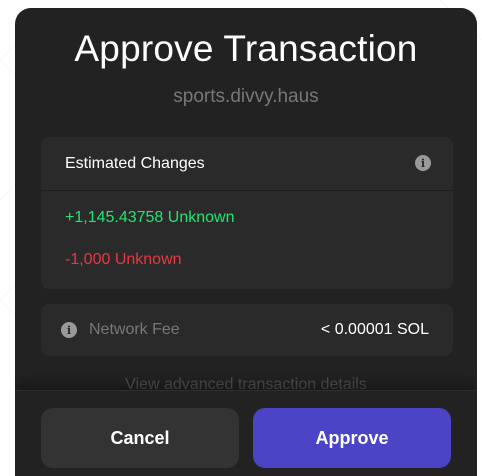  I want to click on change-decrease: -1,000 Unknown, so click(123, 259).